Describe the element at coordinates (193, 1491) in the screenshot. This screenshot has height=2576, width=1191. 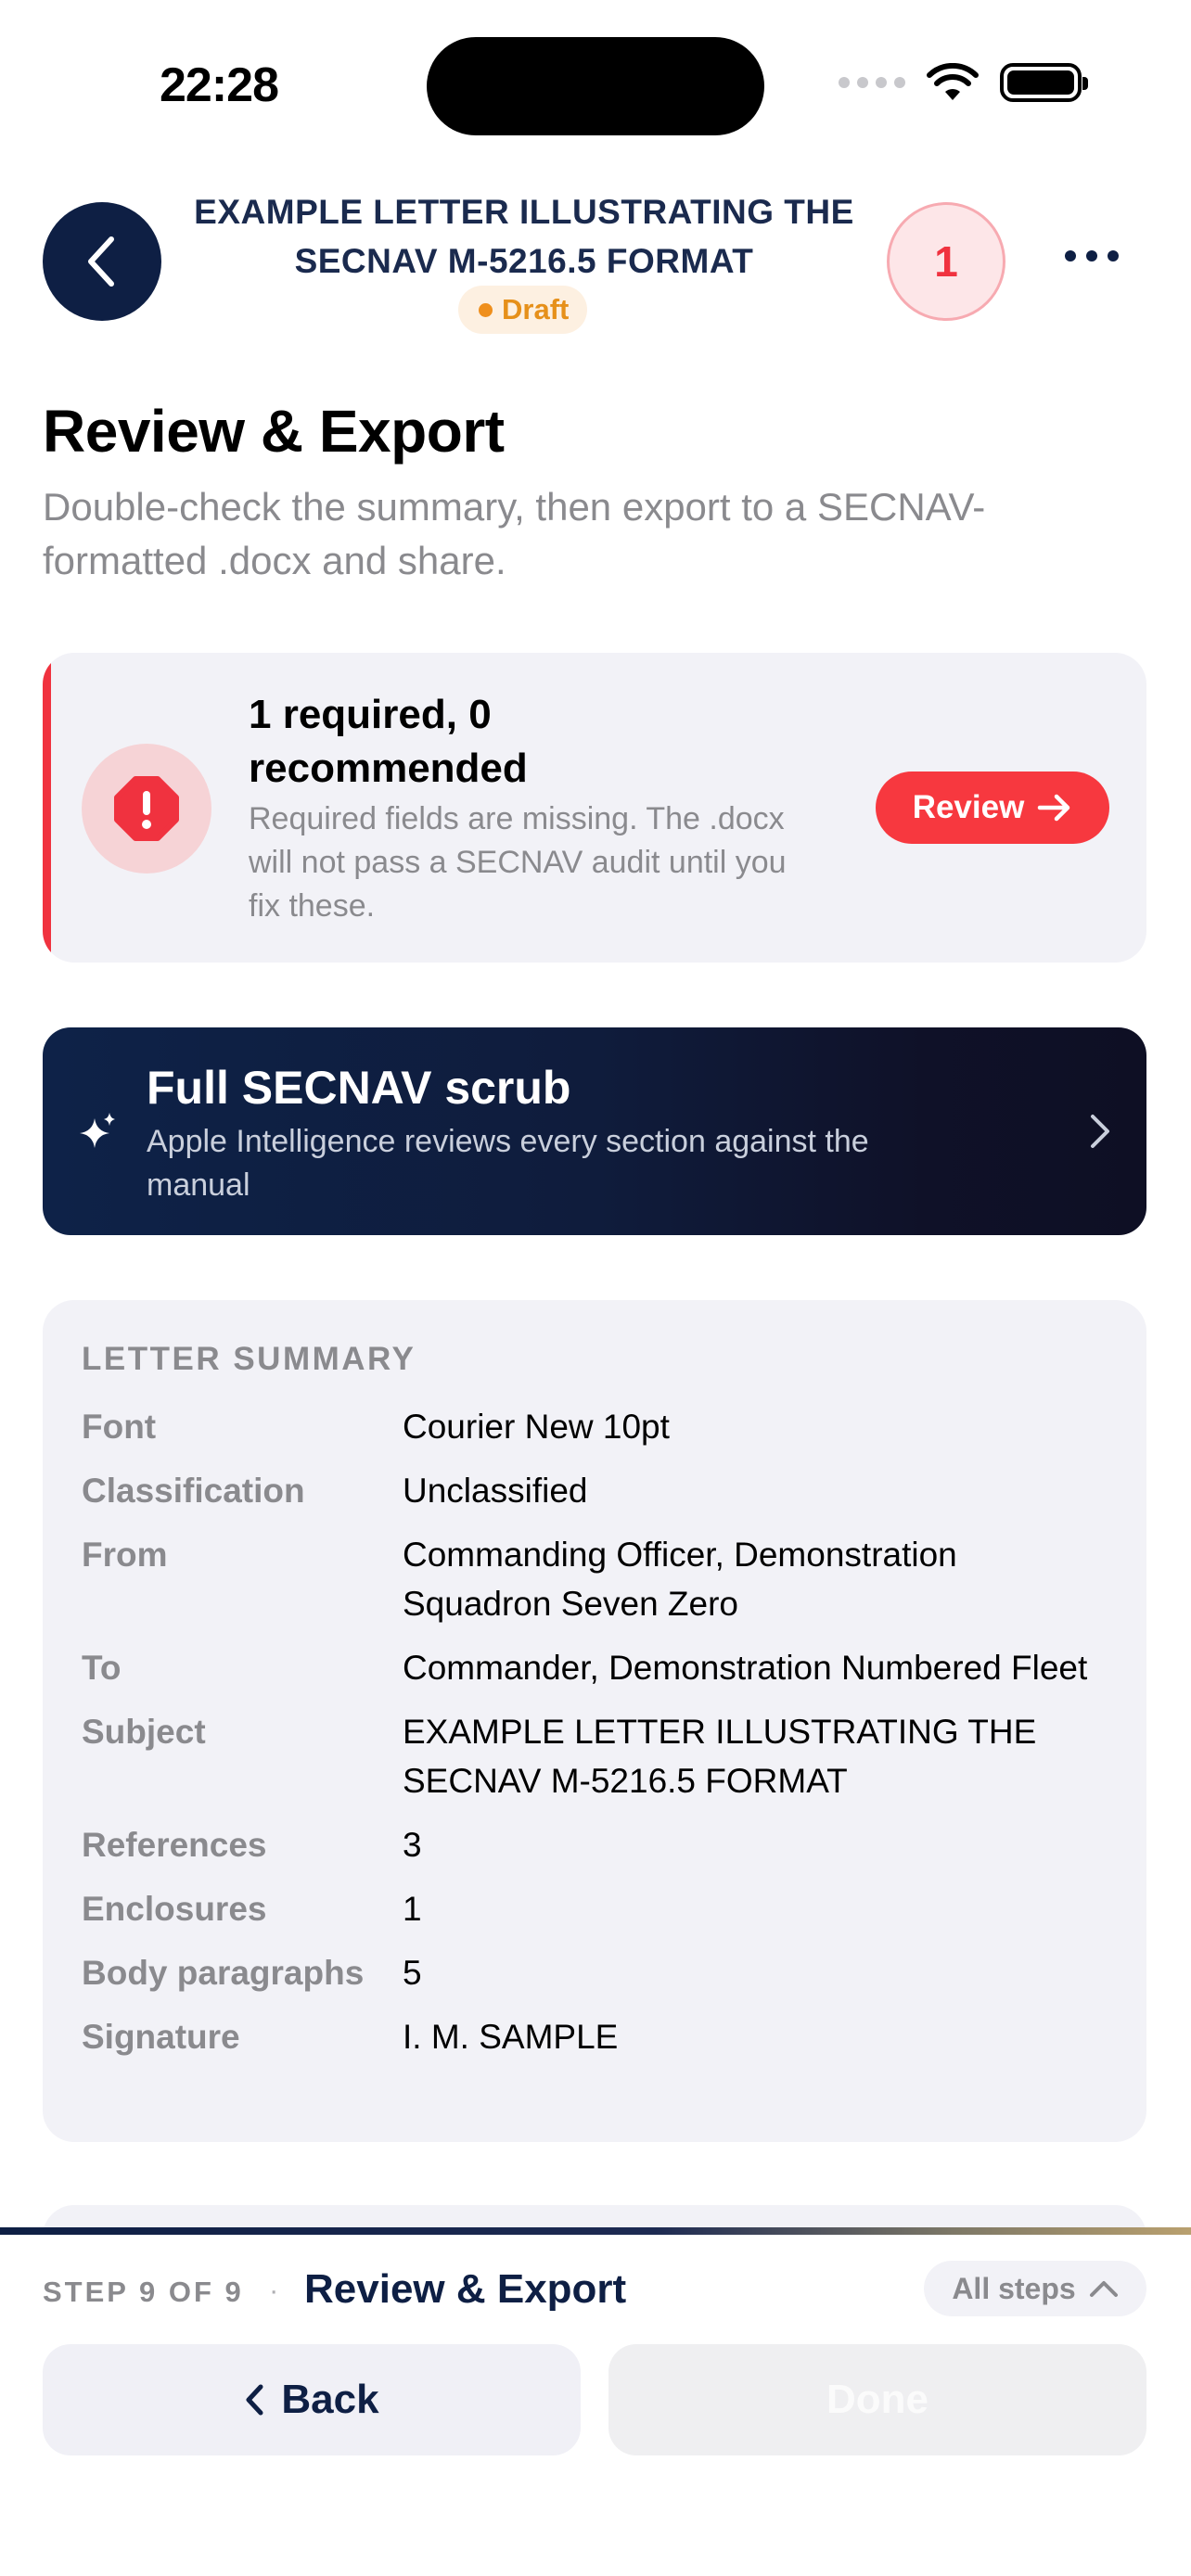
I see `summary-label: Classification` at that location.